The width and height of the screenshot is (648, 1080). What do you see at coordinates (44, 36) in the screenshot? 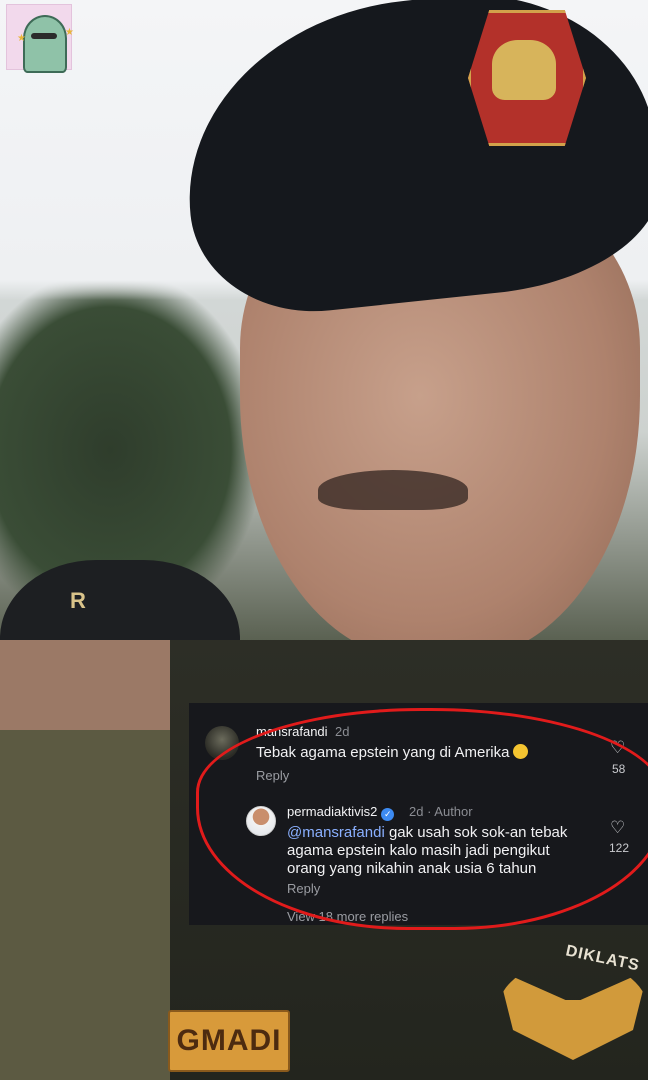
I see `sticker-eyes` at bounding box center [44, 36].